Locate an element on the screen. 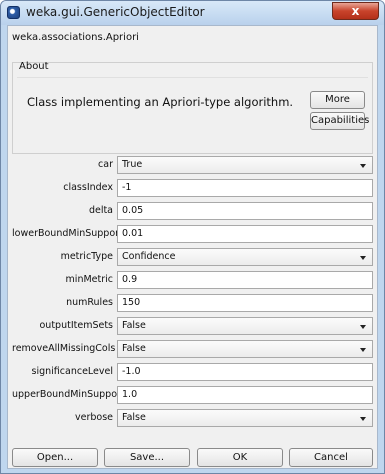 Image resolution: width=385 pixels, height=474 pixels. minmetric-field: 0.9 is located at coordinates (245, 280).